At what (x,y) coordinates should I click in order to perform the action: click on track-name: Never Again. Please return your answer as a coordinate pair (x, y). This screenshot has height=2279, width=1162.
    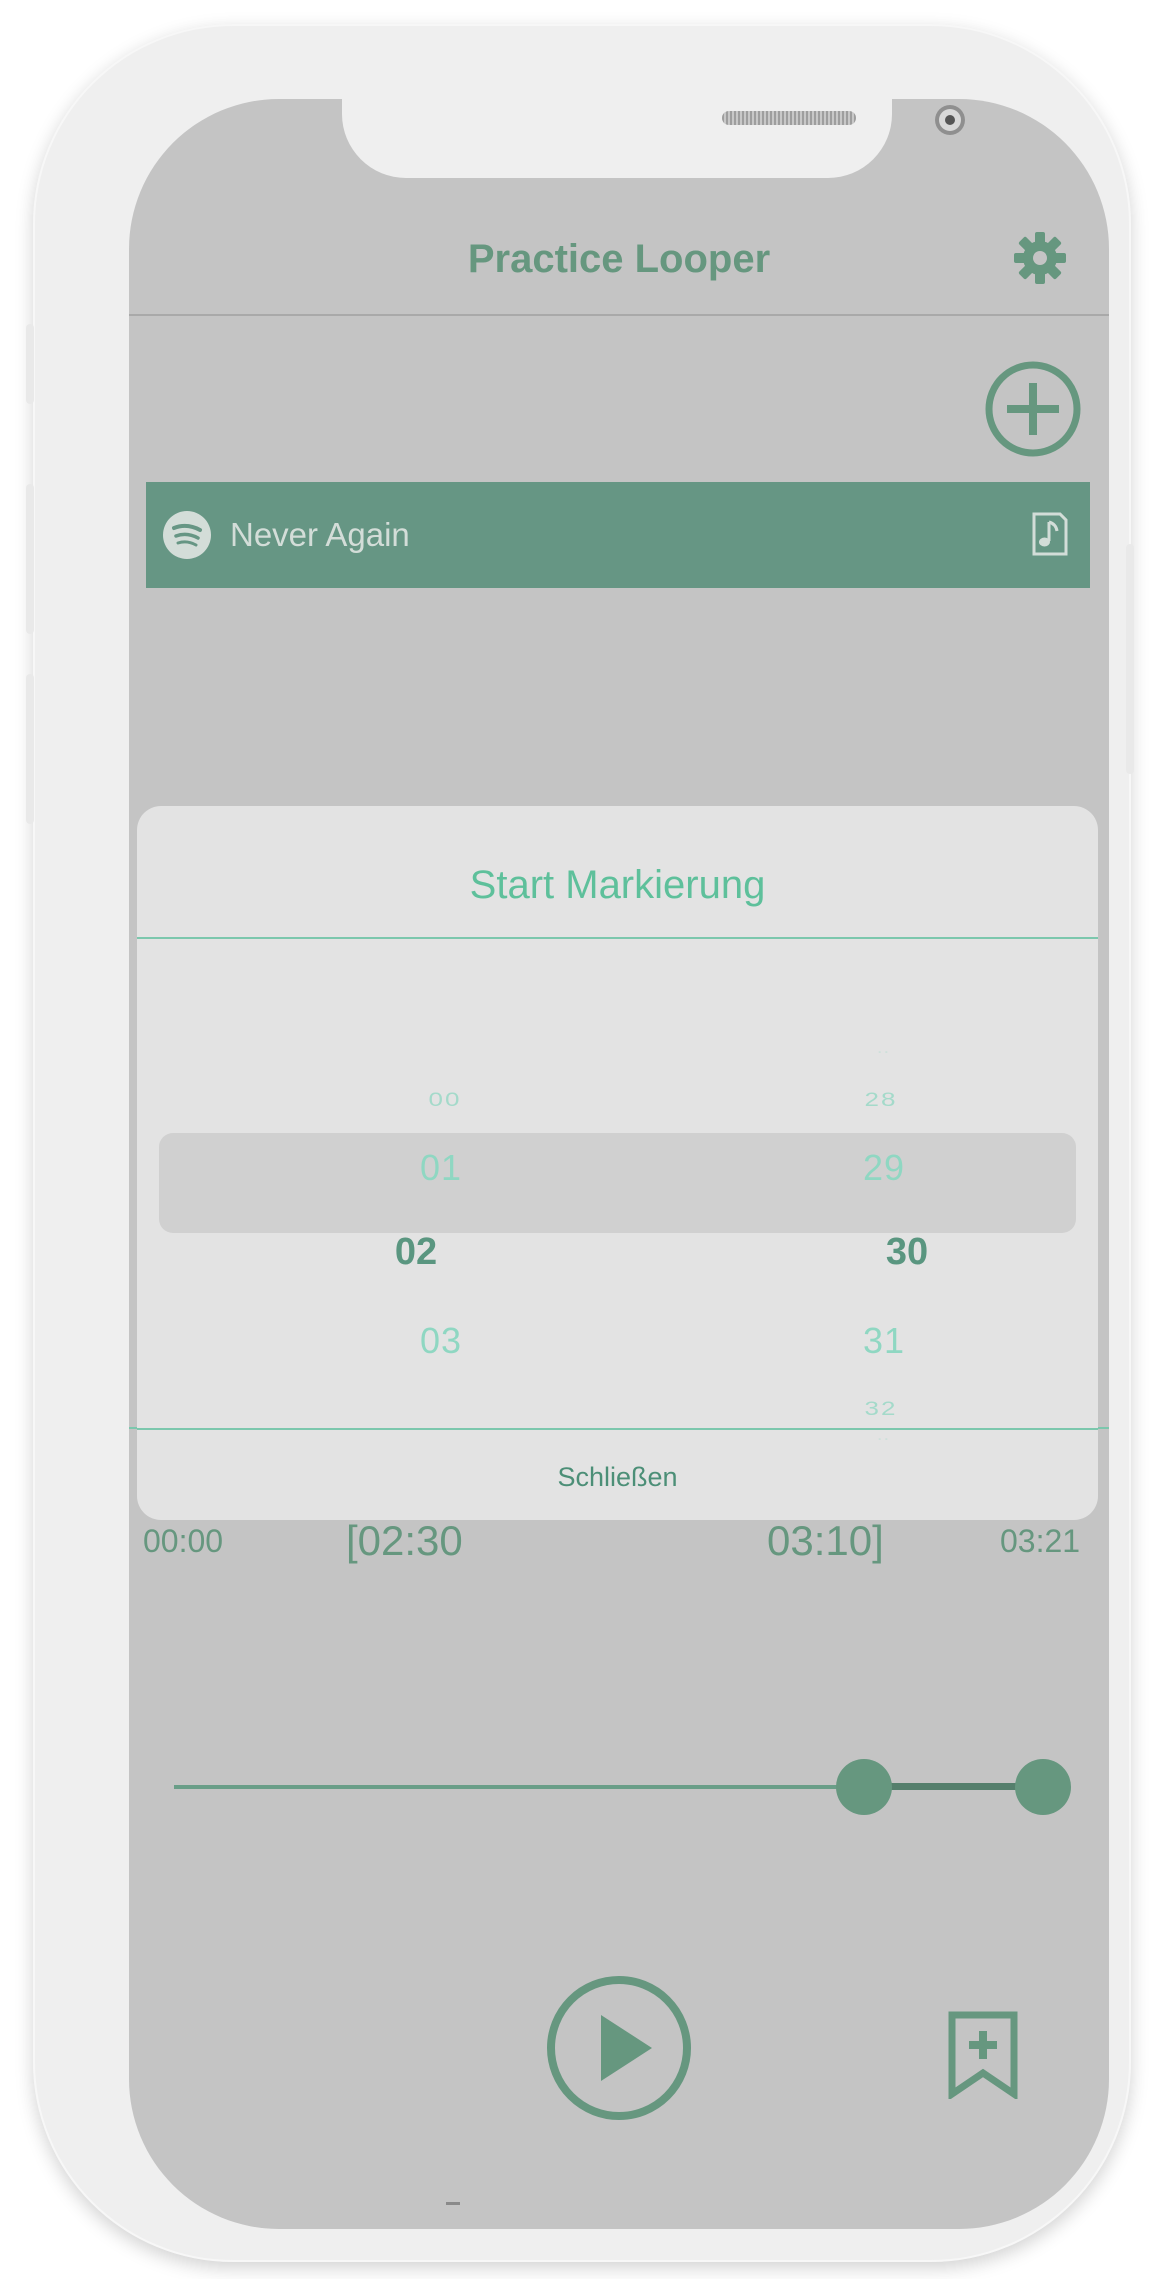
    Looking at the image, I should click on (320, 534).